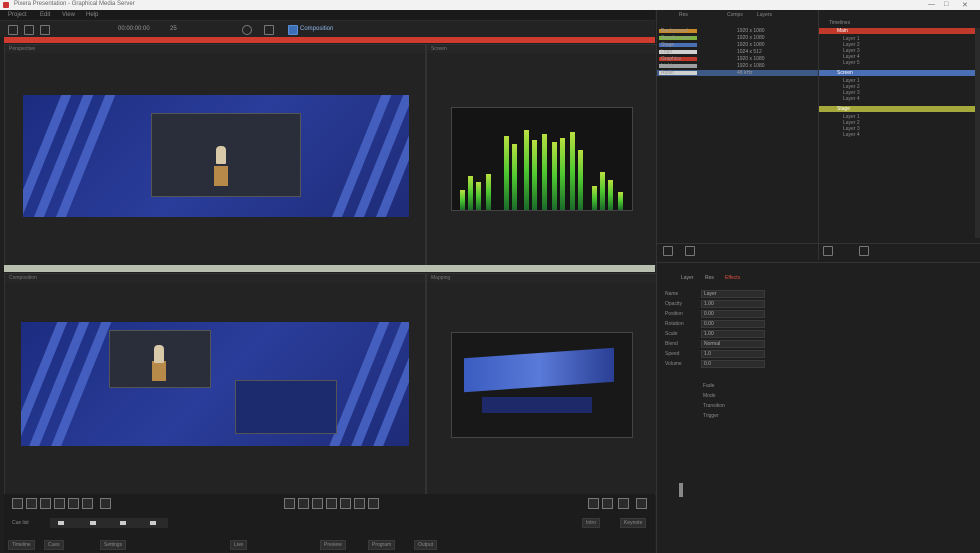 The height and width of the screenshot is (553, 980). I want to click on folder-icon, so click(690, 251).